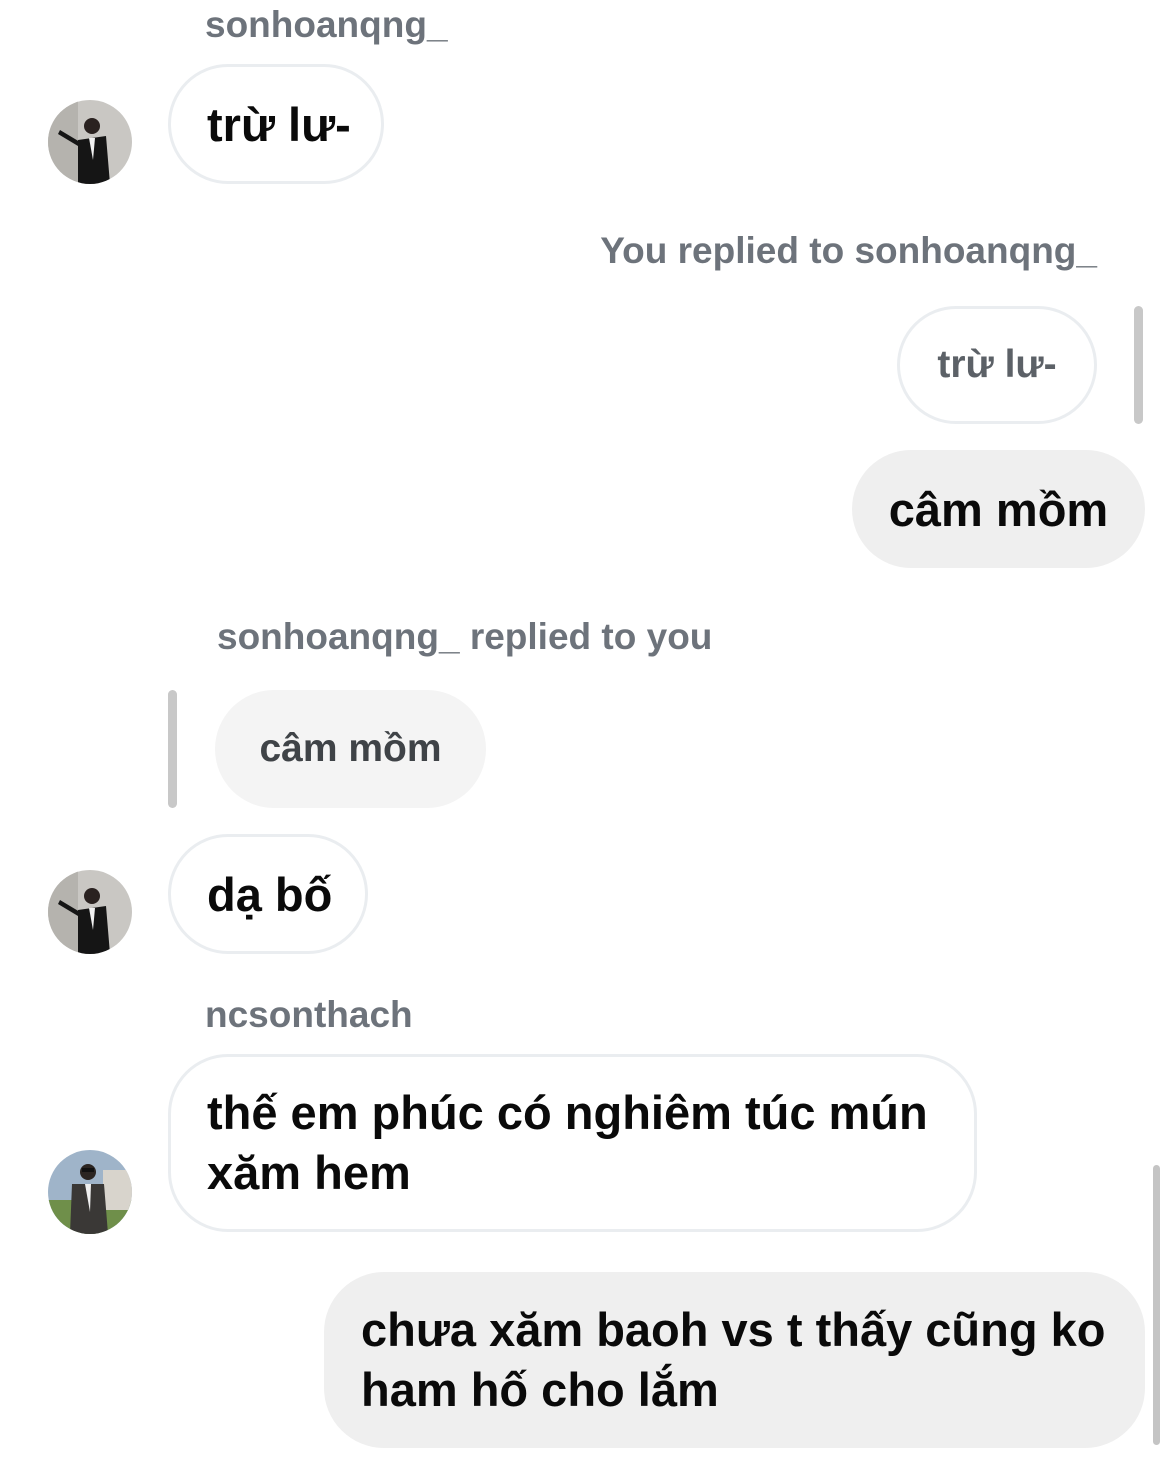  I want to click on quoted-text: câm mồm, so click(350, 748).